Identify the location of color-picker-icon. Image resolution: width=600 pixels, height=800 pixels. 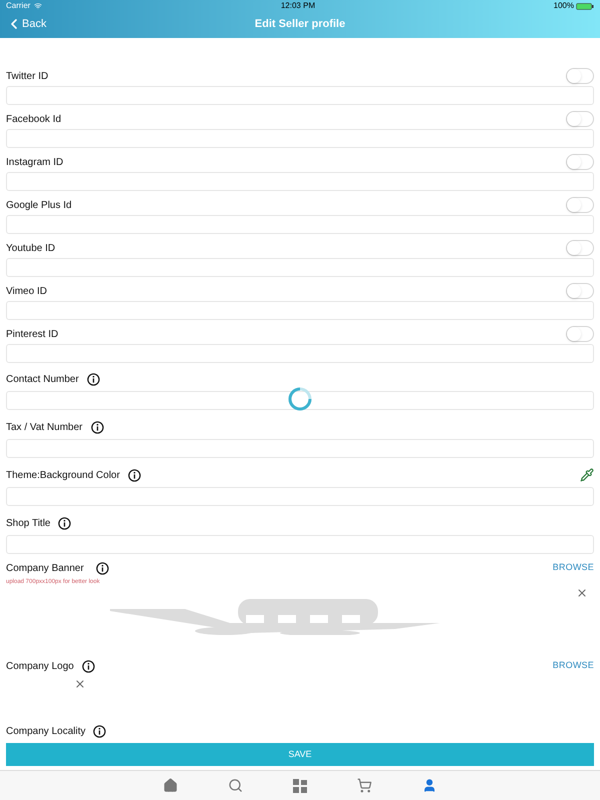
(587, 475).